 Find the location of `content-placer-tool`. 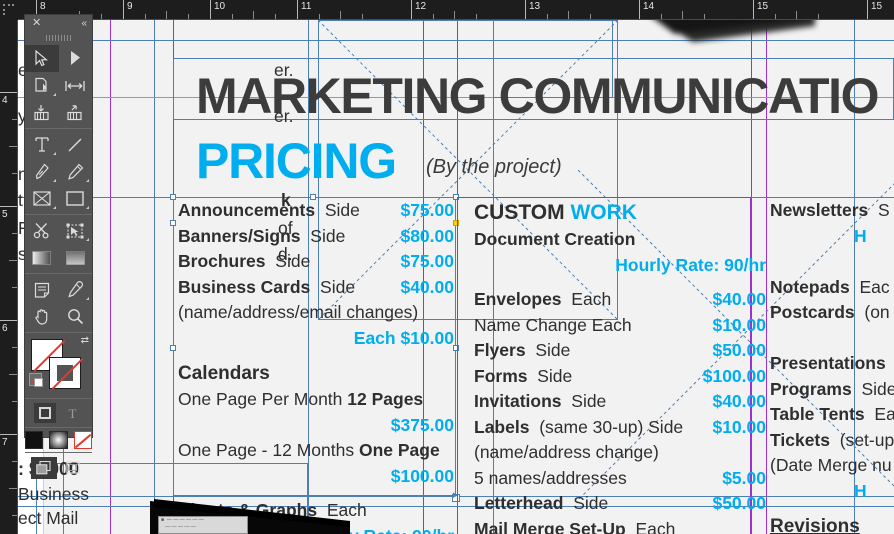

content-placer-tool is located at coordinates (76, 112).